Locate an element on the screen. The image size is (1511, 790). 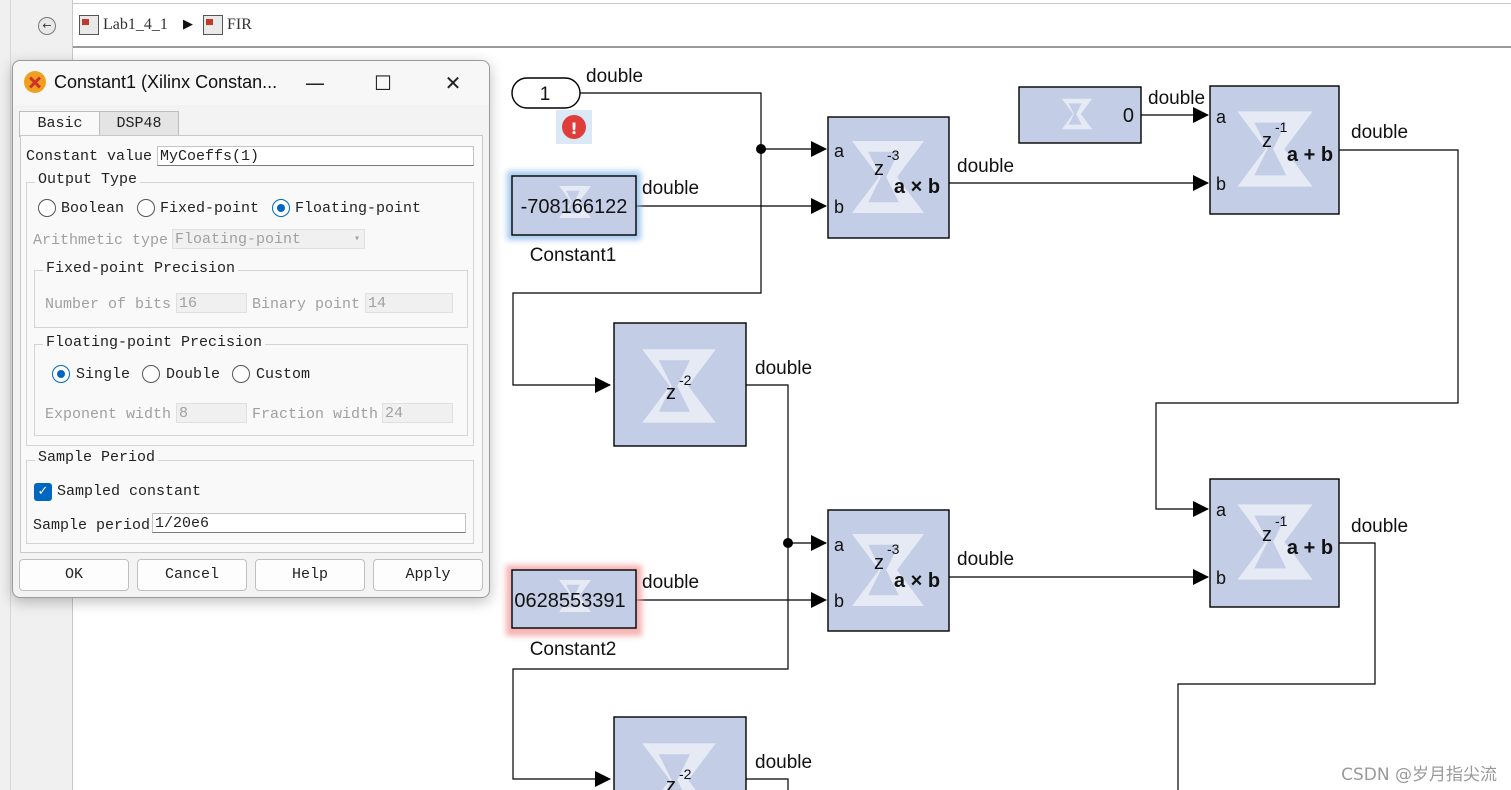
radio-floating-point is located at coordinates (281, 208).